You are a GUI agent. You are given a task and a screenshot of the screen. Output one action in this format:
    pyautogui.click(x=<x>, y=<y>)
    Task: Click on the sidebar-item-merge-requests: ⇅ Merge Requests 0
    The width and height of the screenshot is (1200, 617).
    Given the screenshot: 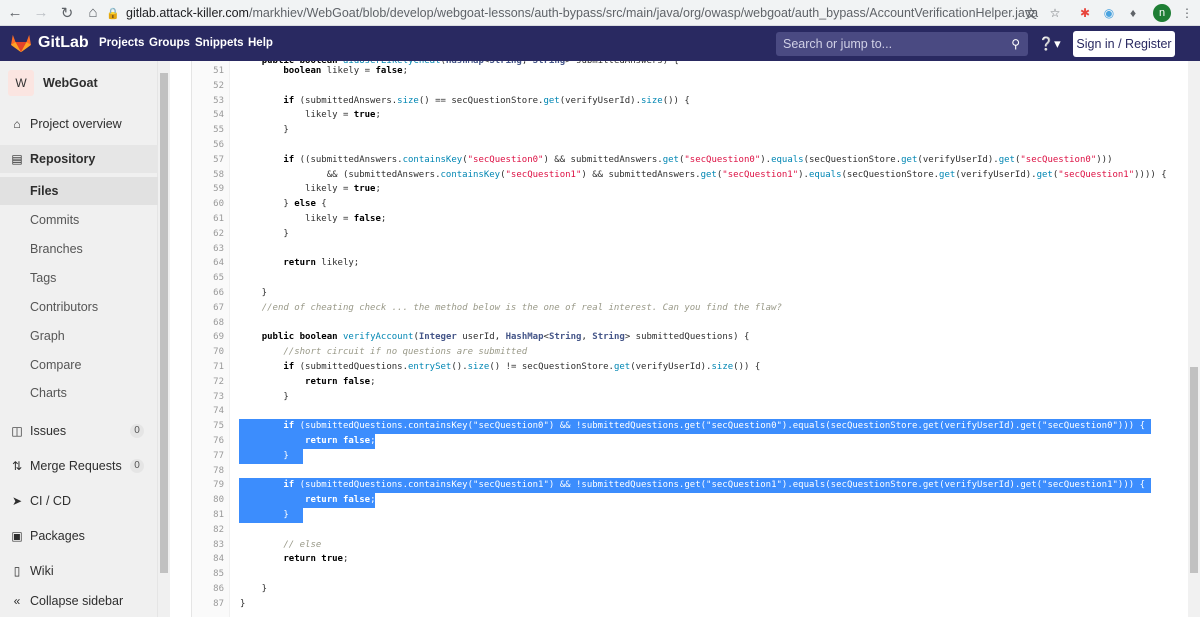 What is the action you would take?
    pyautogui.click(x=79, y=466)
    